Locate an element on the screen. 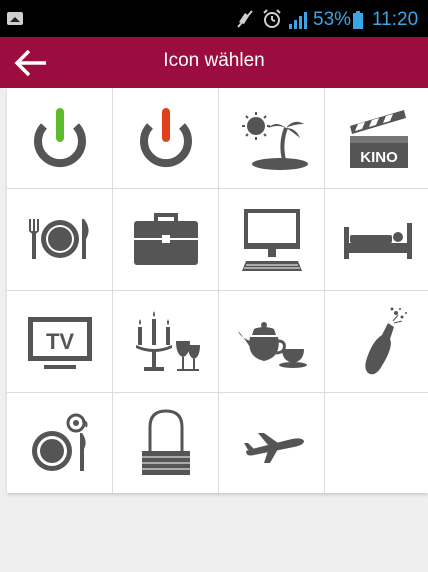 The width and height of the screenshot is (428, 572). shopping-bag-icon is located at coordinates (165, 442).